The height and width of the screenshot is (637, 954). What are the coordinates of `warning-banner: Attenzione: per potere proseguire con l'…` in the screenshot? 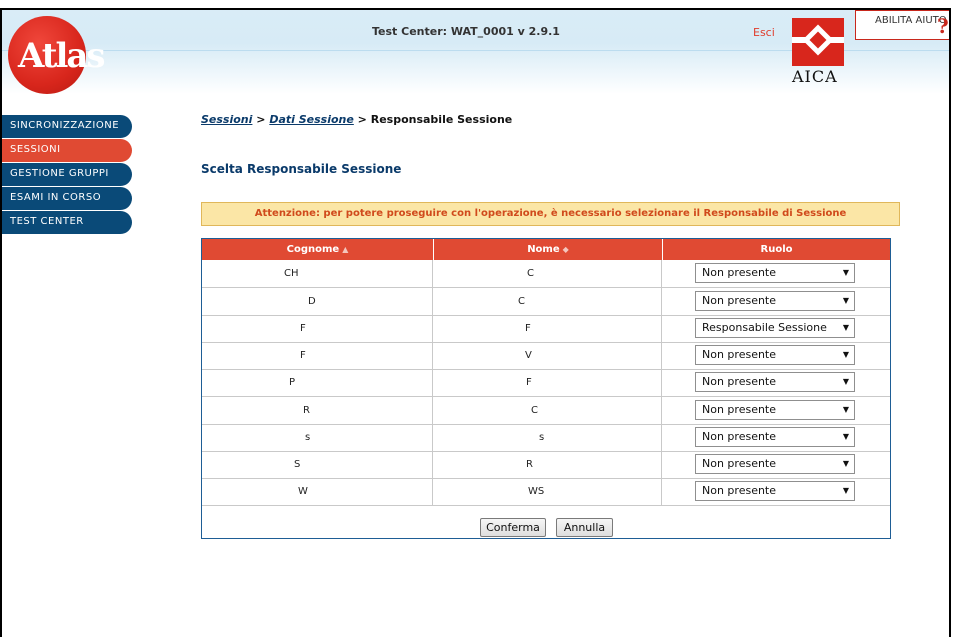 It's located at (550, 214).